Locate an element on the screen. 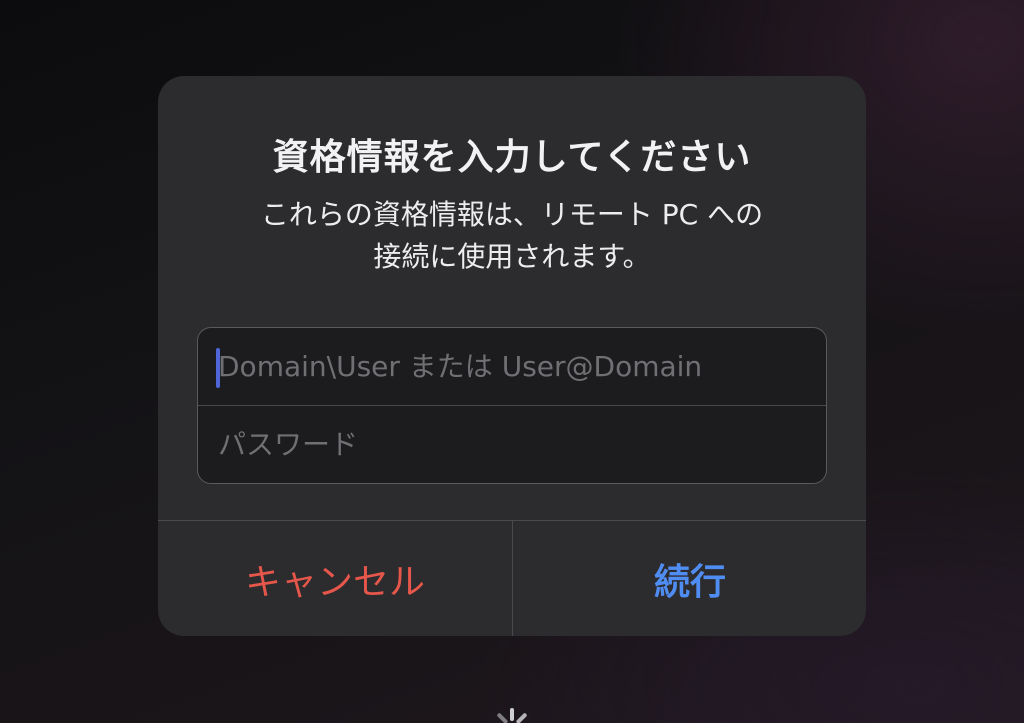  cancel-button: キャンセル is located at coordinates (335, 578).